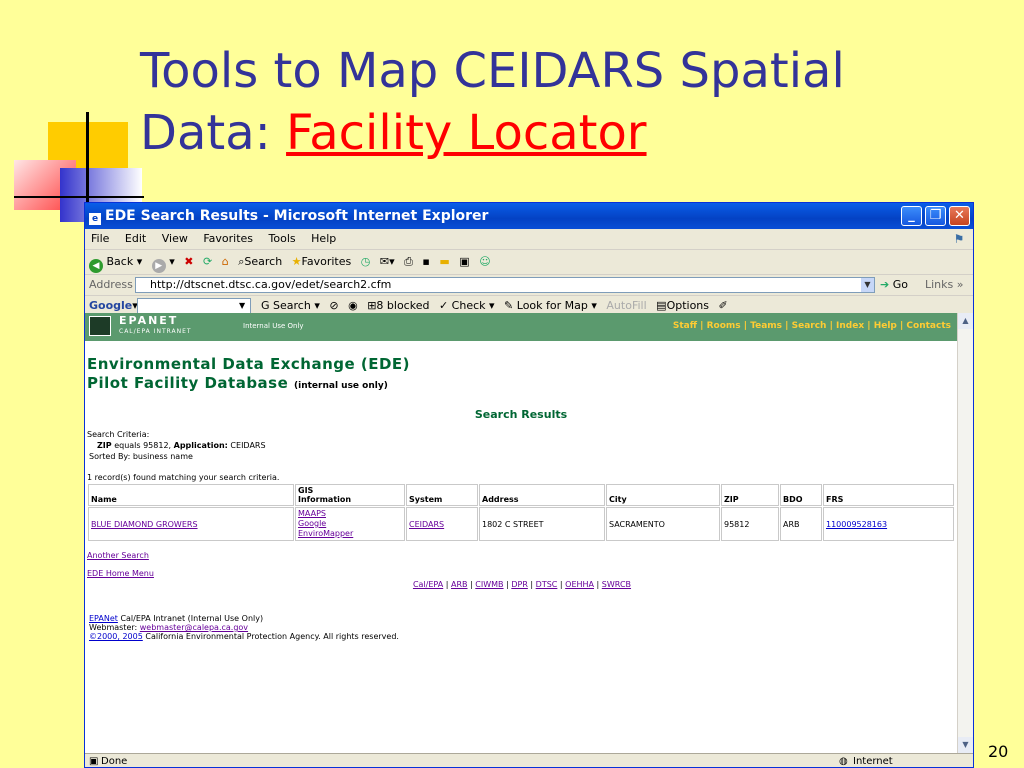 This screenshot has height=768, width=1024. Describe the element at coordinates (350, 495) in the screenshot. I see `col-gis: GIS Information` at that location.